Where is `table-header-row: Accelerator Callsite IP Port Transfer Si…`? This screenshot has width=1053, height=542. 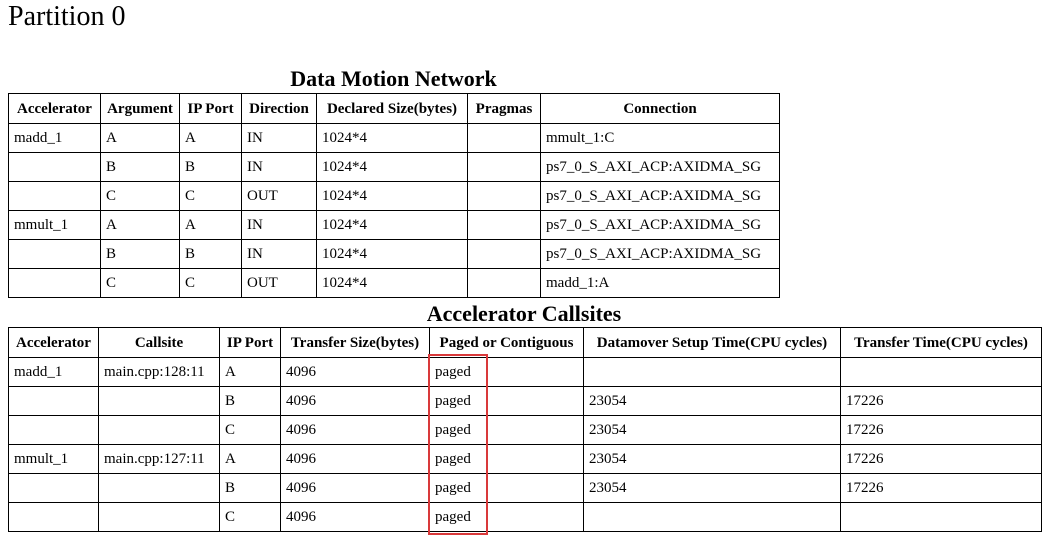 table-header-row: Accelerator Callsite IP Port Transfer Si… is located at coordinates (525, 343).